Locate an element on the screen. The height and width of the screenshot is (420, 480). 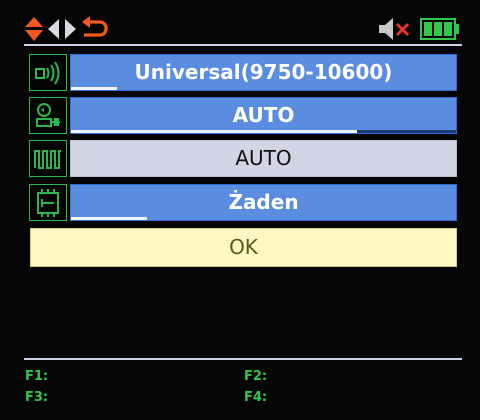
setting-row-lnb-power: AUTO is located at coordinates (243, 115).